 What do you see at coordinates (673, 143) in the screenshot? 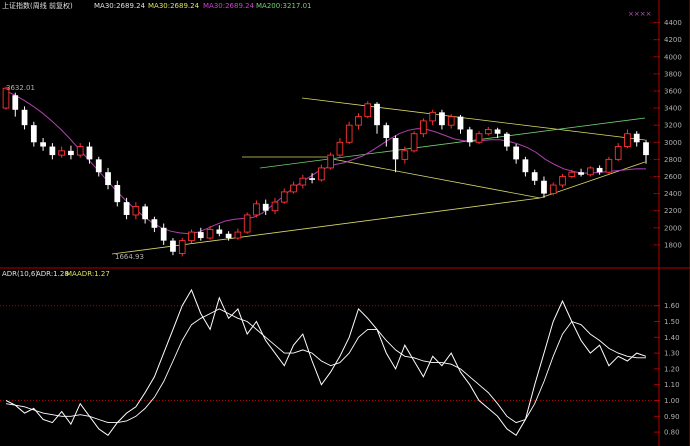
I see `price-tick-label: 3000` at bounding box center [673, 143].